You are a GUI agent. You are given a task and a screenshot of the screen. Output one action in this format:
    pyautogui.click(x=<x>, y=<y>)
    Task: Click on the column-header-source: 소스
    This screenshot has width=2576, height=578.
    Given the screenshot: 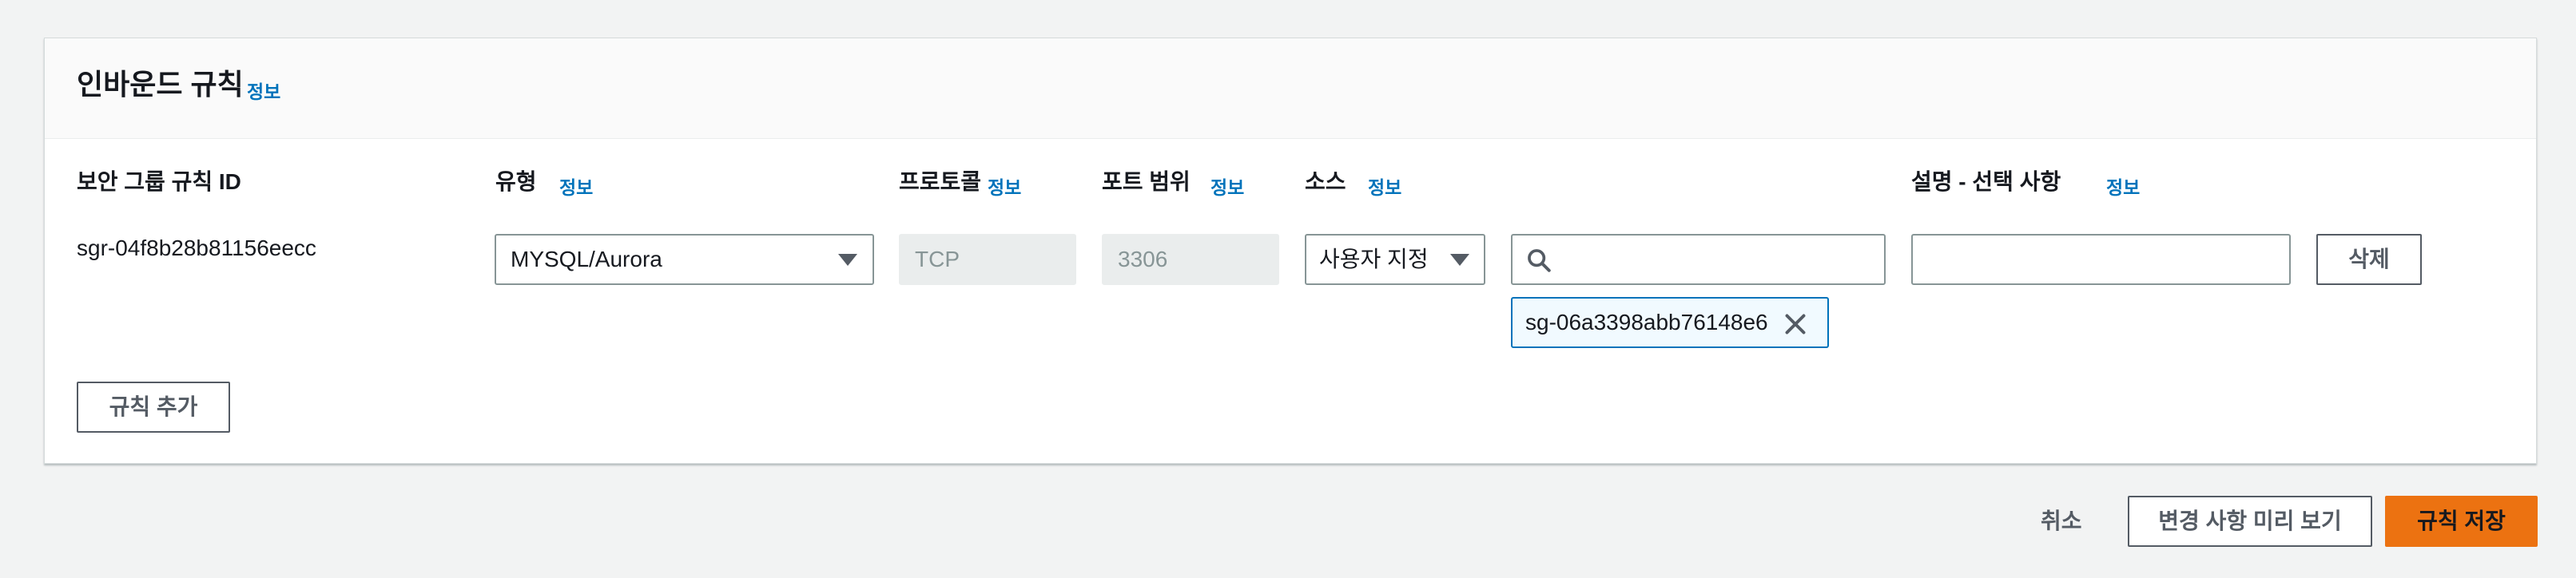 What is the action you would take?
    pyautogui.click(x=1325, y=181)
    